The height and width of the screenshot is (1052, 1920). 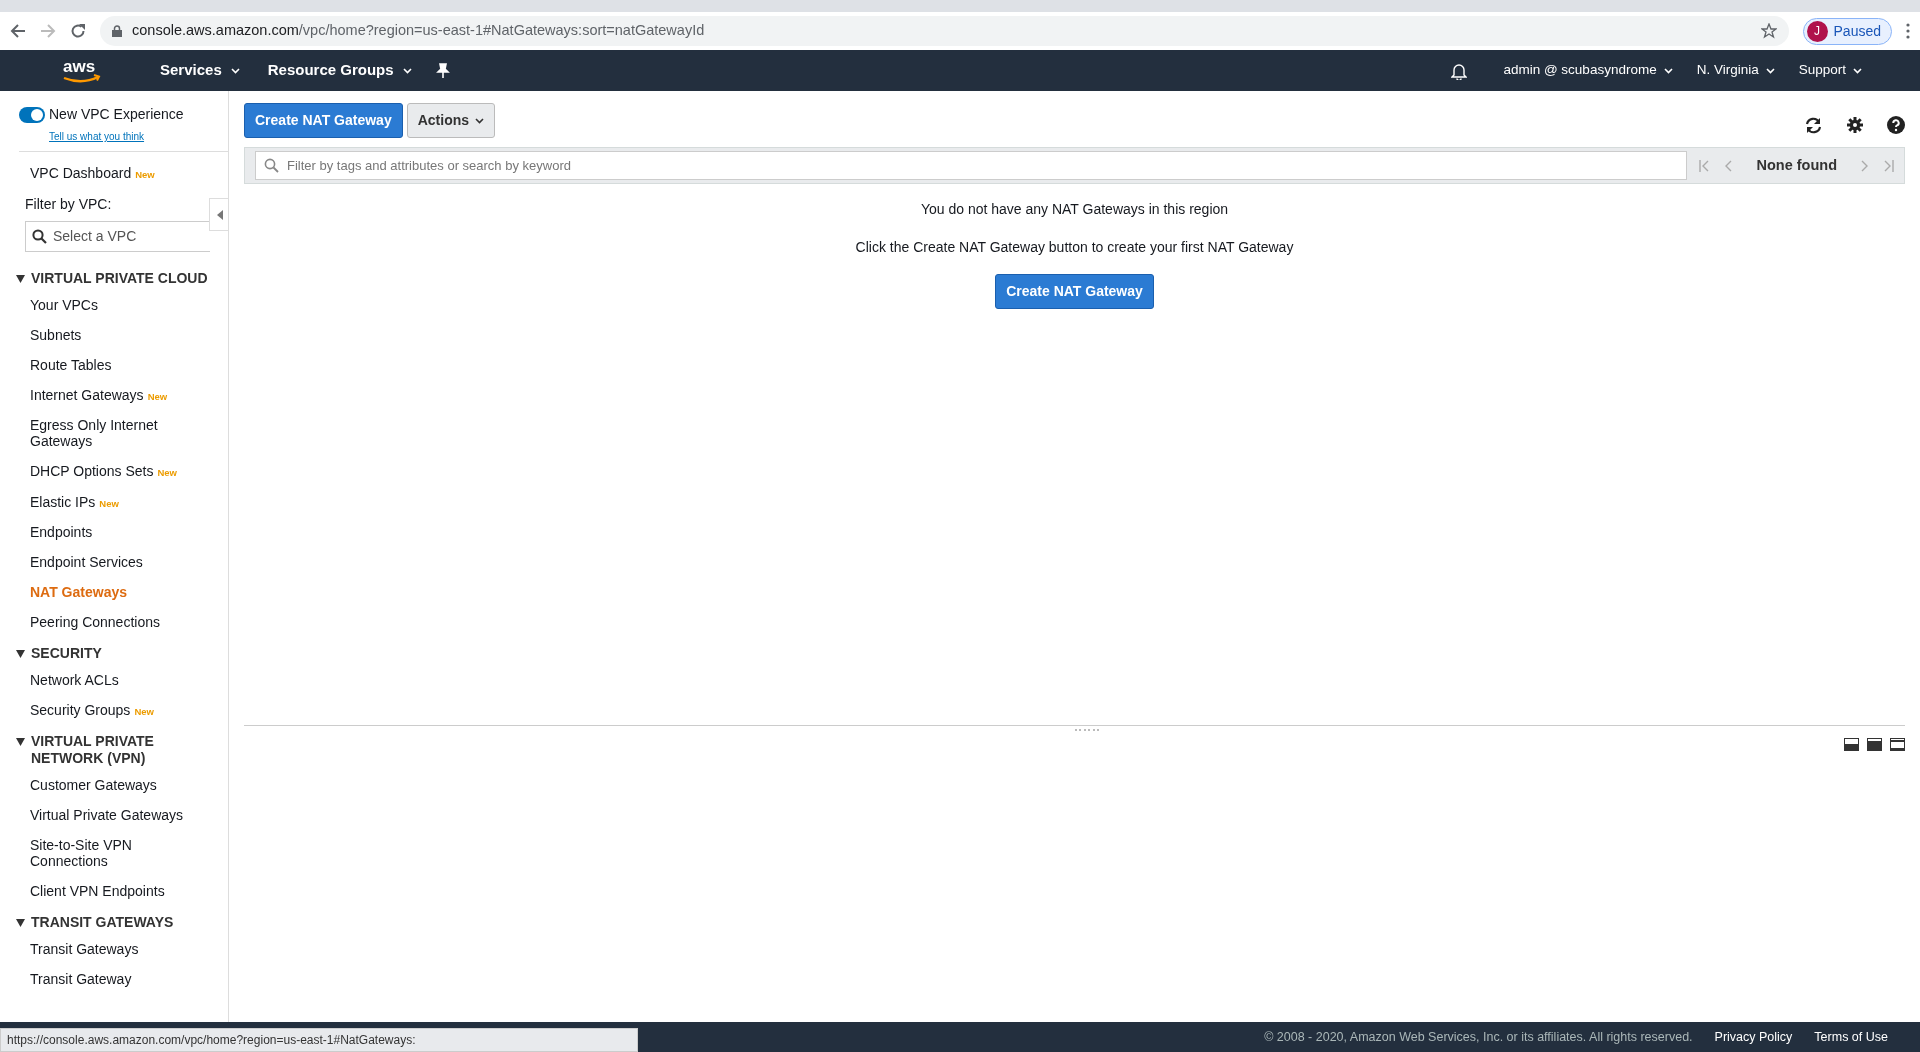 I want to click on url-text: console.aws.amazon.com/vpc/home?region=us-east-1#NatGateways:sort=natGatewayId, so click(x=418, y=31).